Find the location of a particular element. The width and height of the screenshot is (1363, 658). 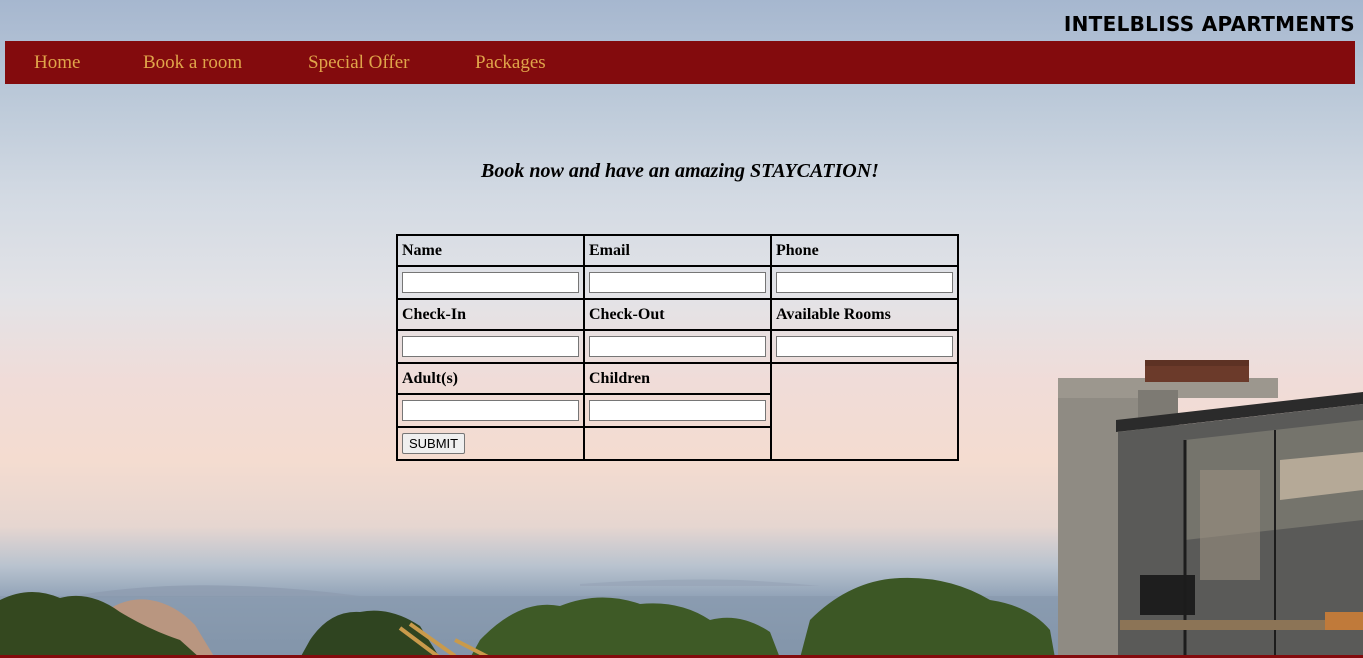

nav-link-home: Home is located at coordinates (57, 63).